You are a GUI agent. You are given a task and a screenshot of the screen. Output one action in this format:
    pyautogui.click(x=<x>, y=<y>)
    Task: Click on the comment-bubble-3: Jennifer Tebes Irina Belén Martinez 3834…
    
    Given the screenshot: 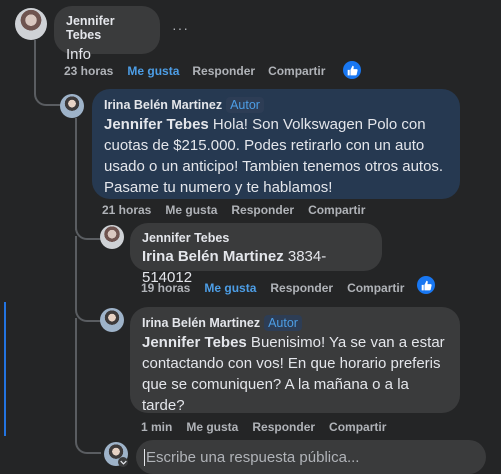 What is the action you would take?
    pyautogui.click(x=256, y=254)
    